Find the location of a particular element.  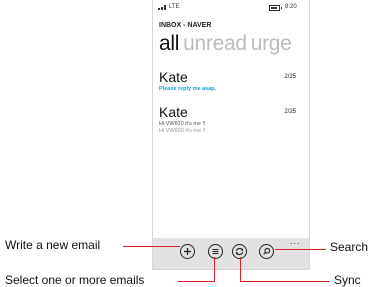

callout-line-search is located at coordinates (300, 249).